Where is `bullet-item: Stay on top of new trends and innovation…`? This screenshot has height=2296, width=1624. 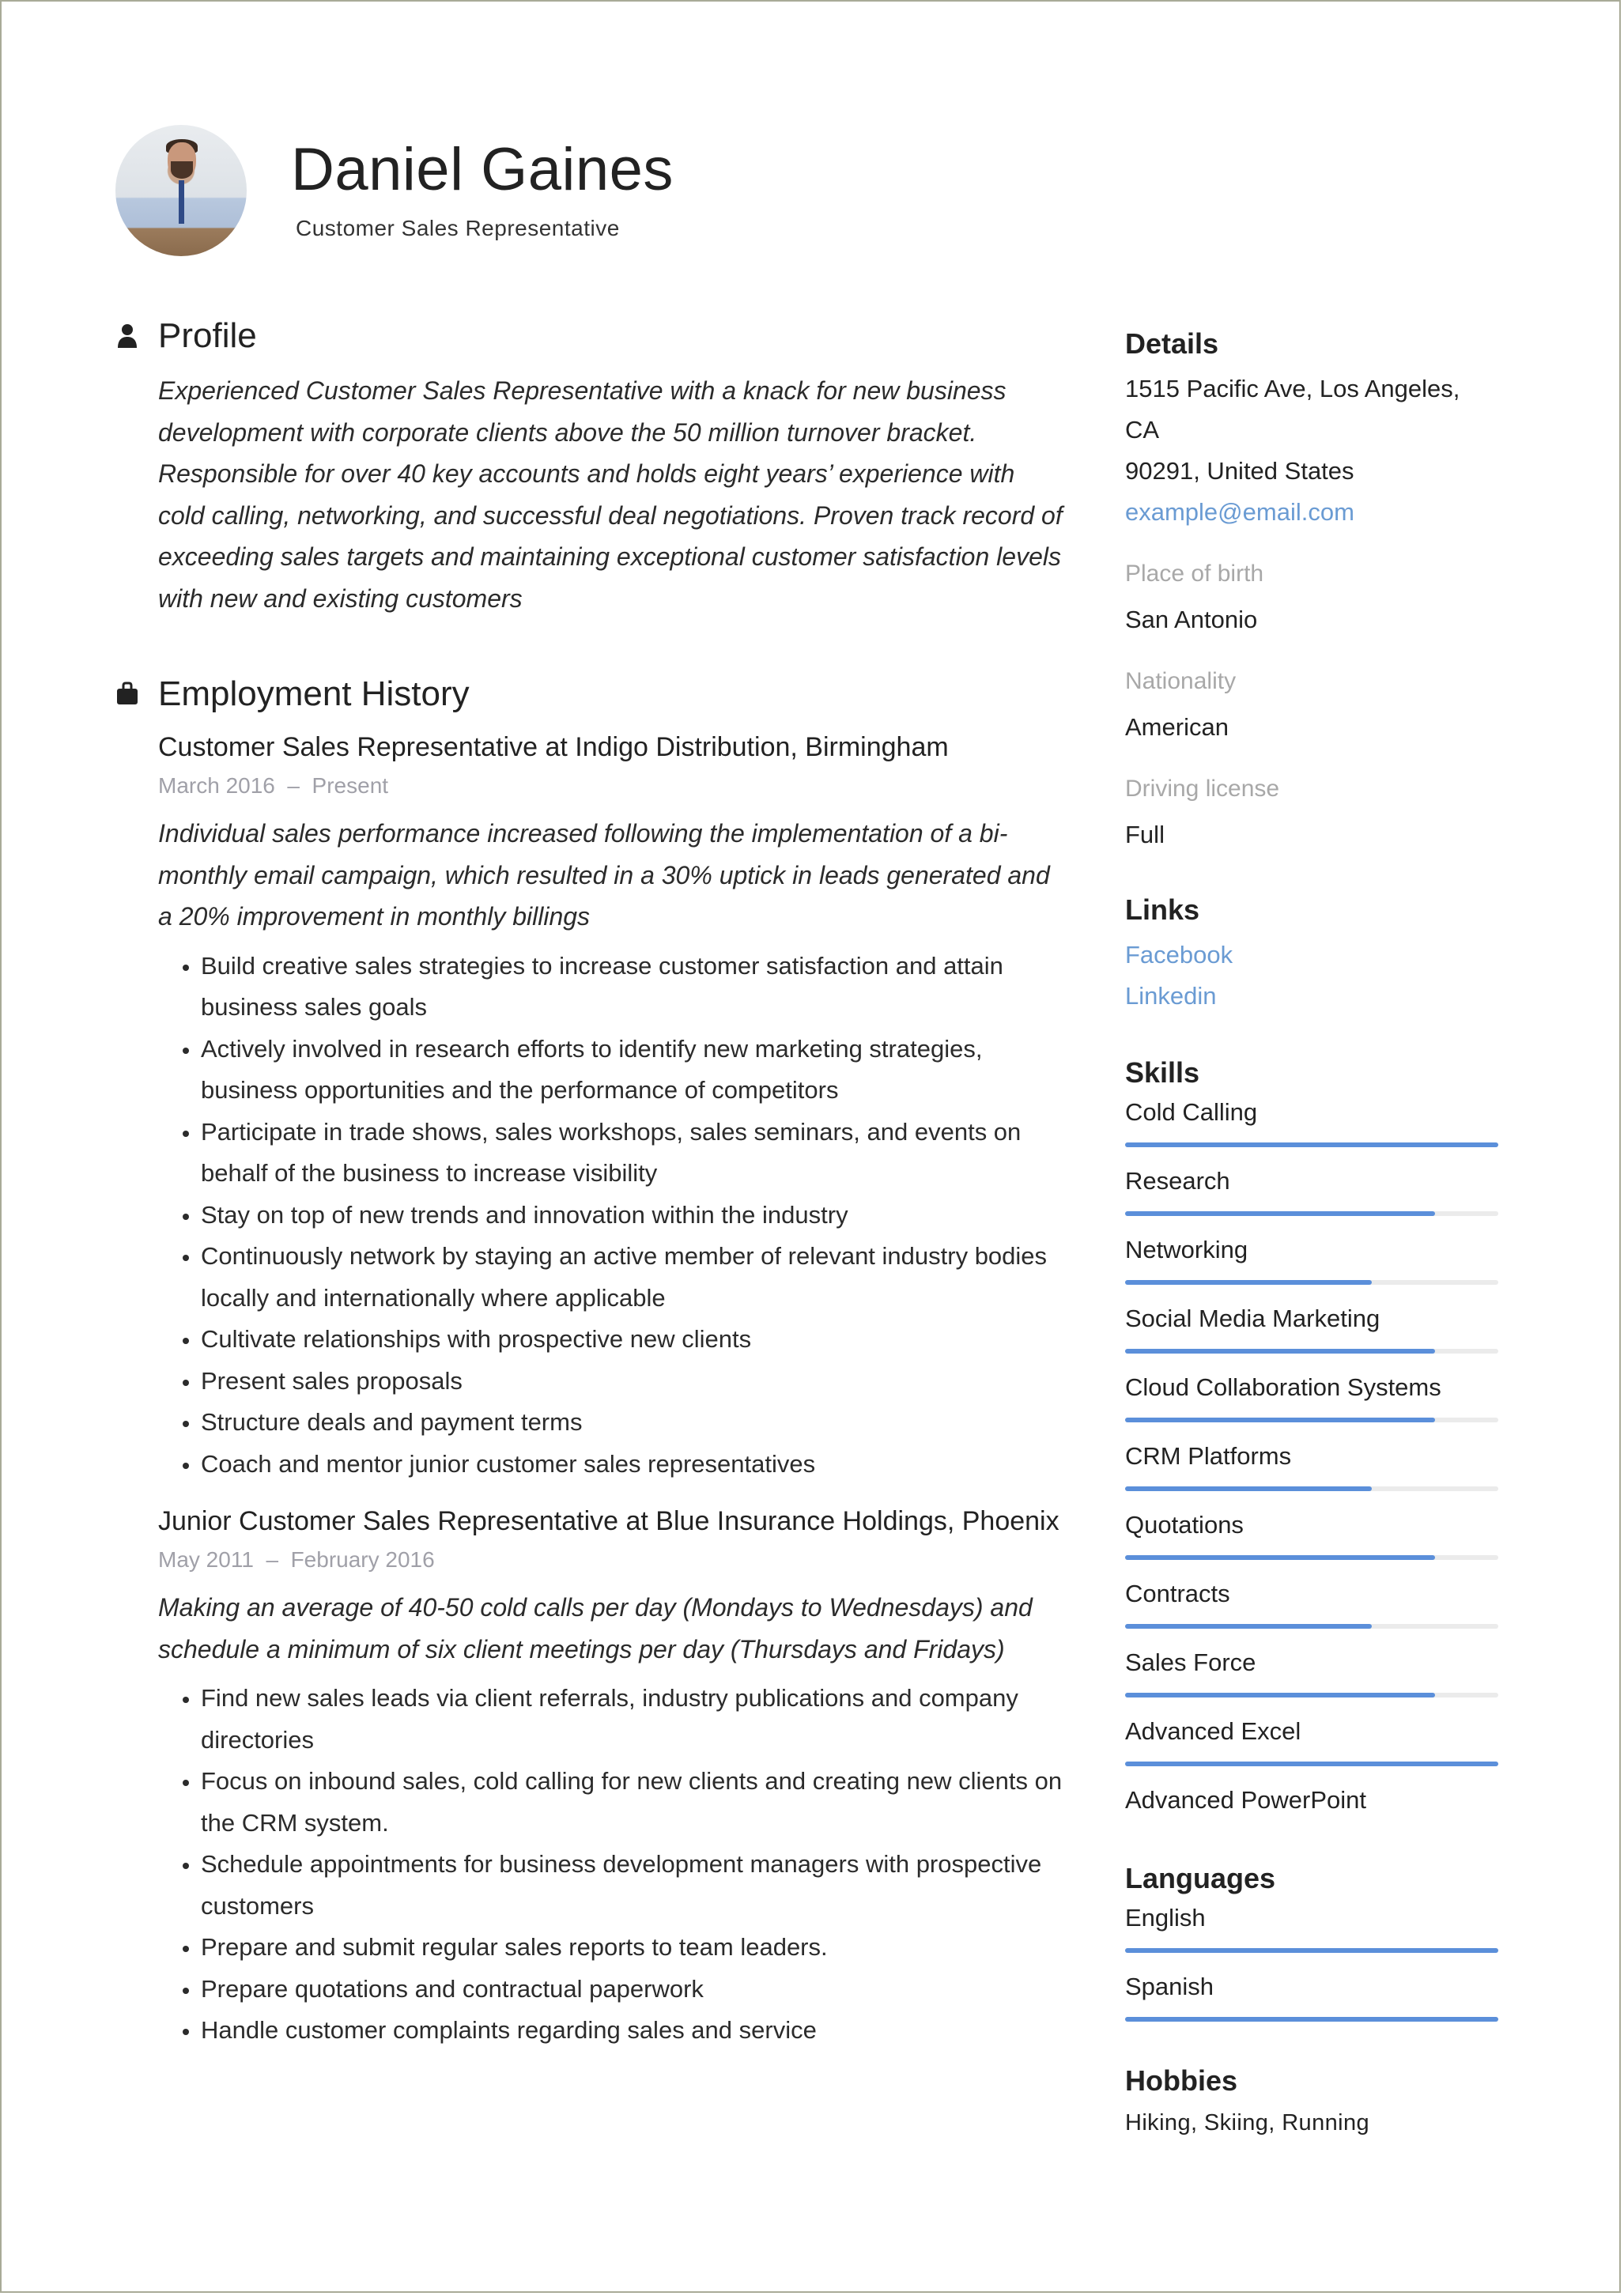 bullet-item: Stay on top of new trends and innovation… is located at coordinates (636, 1216).